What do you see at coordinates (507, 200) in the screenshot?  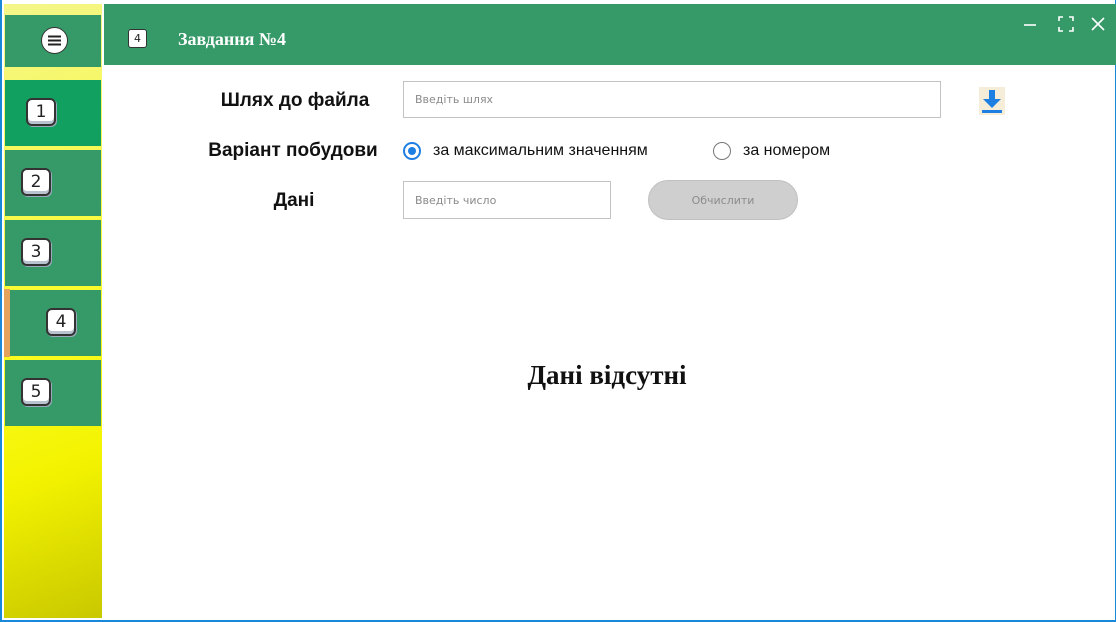 I see `number-input` at bounding box center [507, 200].